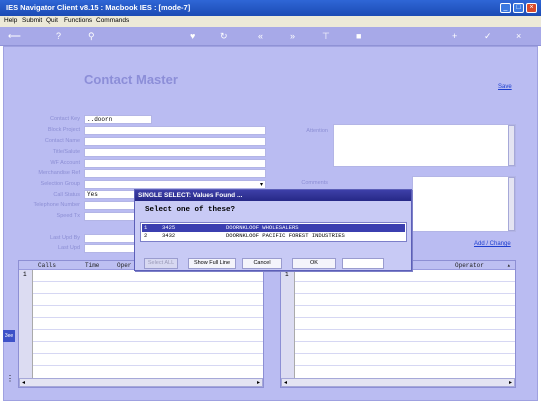 The height and width of the screenshot is (409, 541). What do you see at coordinates (175, 173) in the screenshot?
I see `merchandise-ref-field` at bounding box center [175, 173].